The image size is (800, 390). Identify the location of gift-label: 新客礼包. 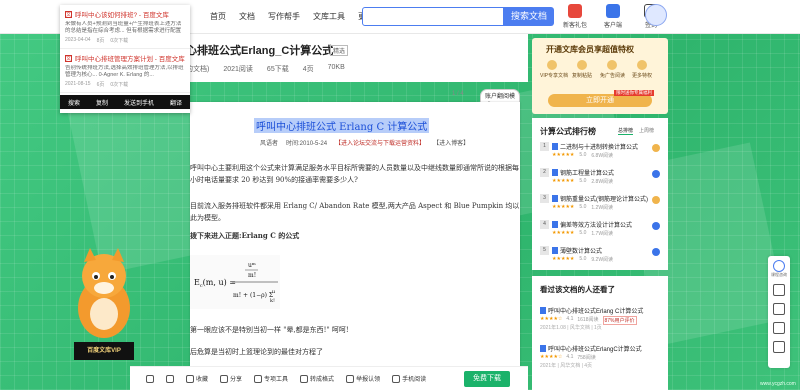
(574, 26).